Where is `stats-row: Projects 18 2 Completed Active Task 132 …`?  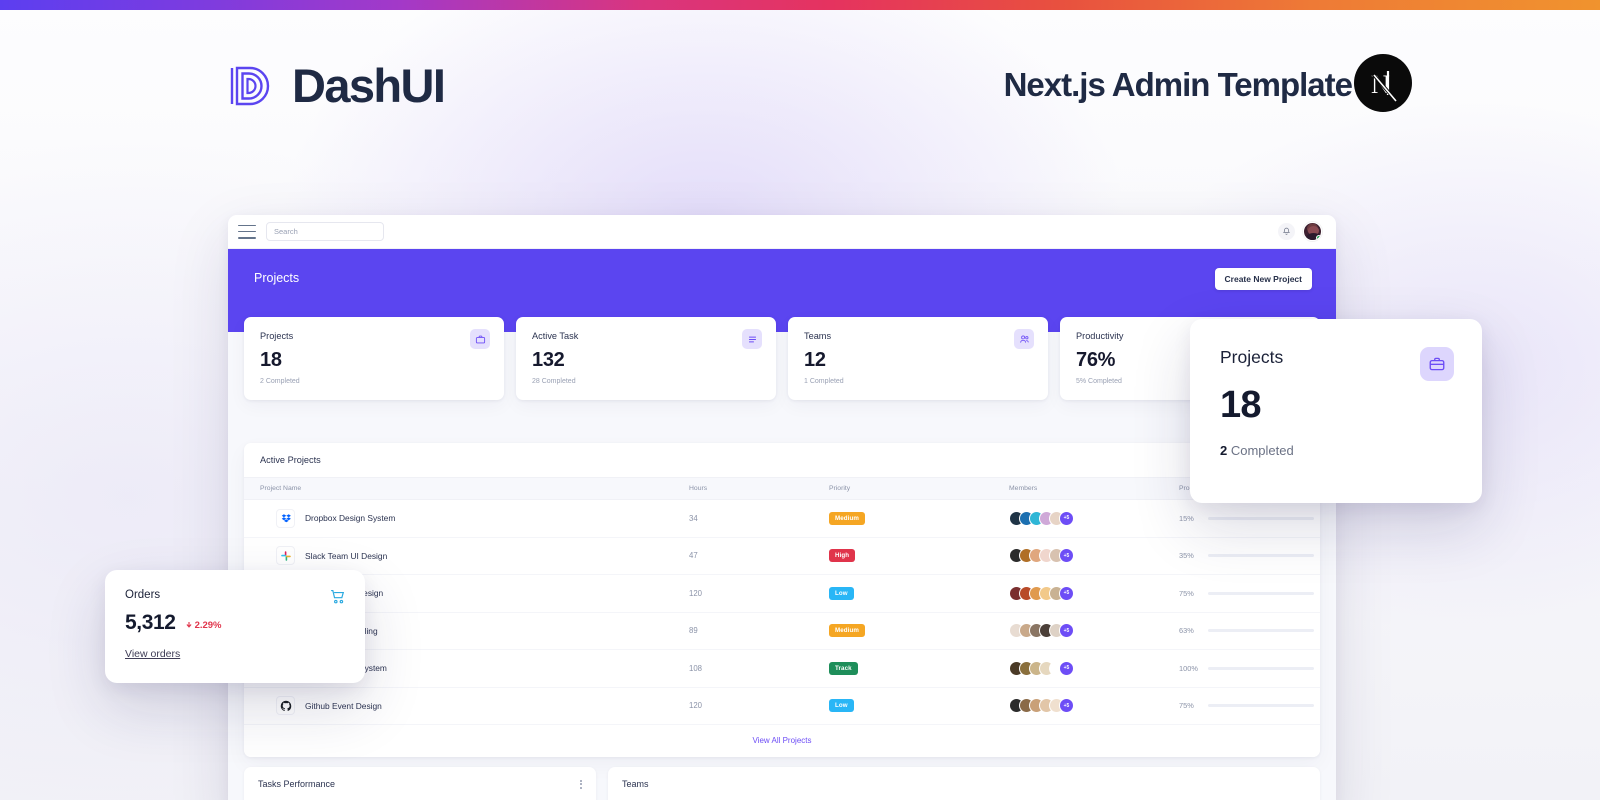
stats-row: Projects 18 2 Completed Active Task 132 … is located at coordinates (782, 358).